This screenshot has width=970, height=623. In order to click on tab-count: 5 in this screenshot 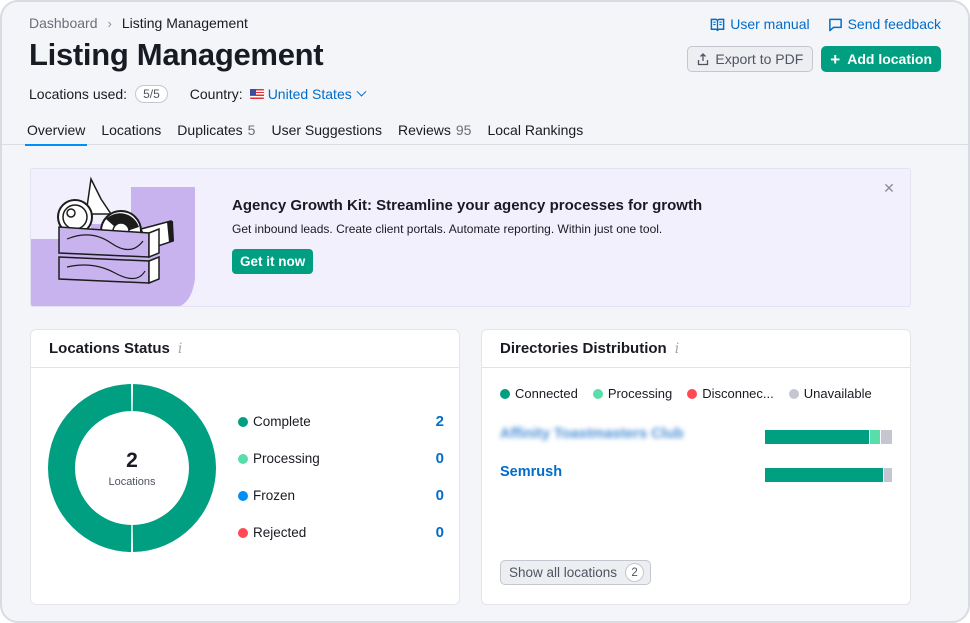, I will do `click(251, 130)`.